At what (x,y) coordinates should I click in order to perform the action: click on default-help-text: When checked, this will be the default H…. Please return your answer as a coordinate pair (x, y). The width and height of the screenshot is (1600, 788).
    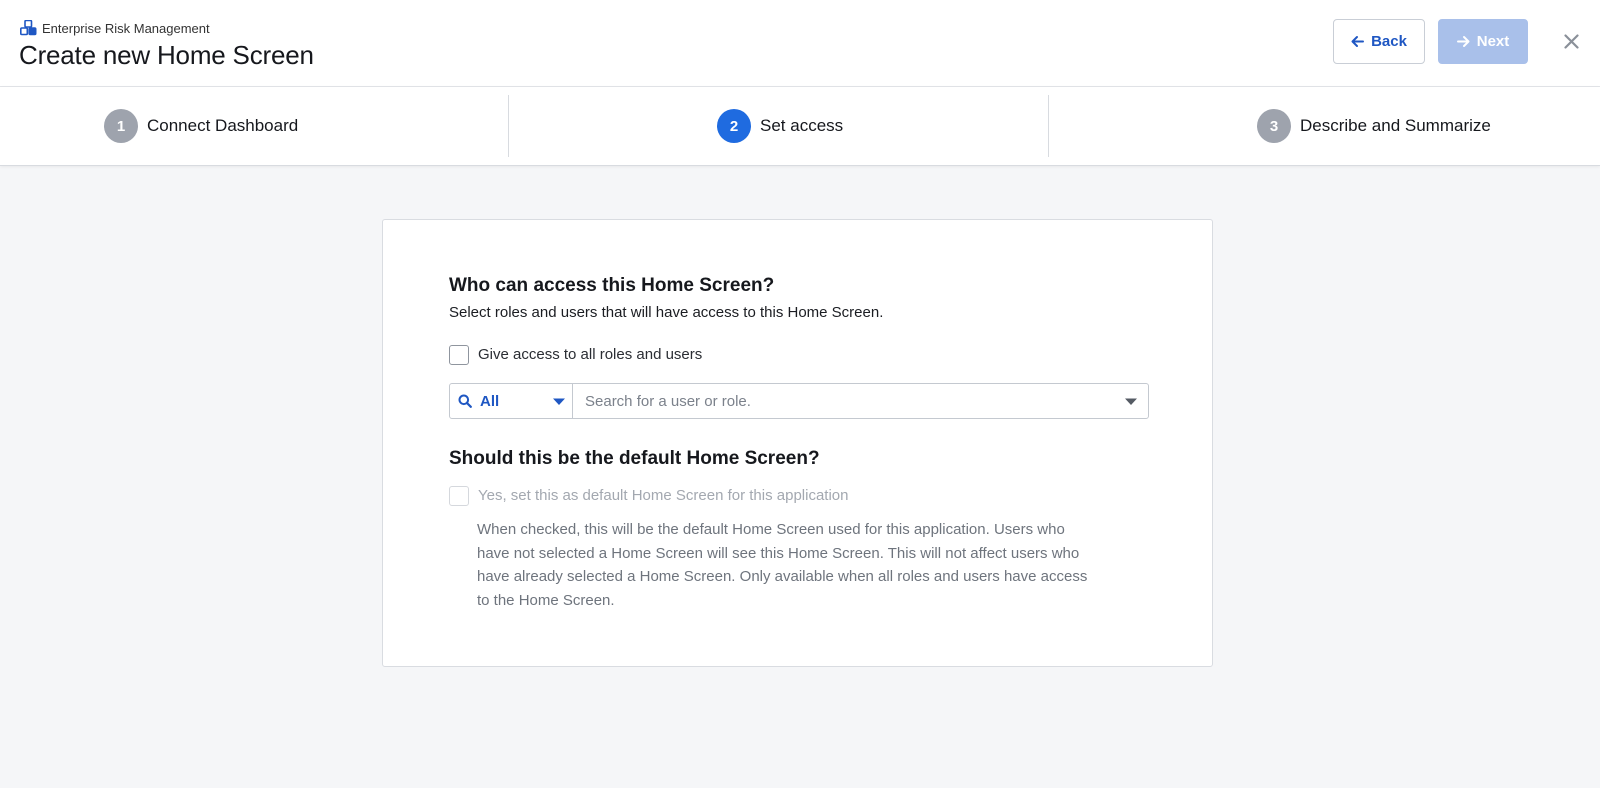
    Looking at the image, I should click on (782, 565).